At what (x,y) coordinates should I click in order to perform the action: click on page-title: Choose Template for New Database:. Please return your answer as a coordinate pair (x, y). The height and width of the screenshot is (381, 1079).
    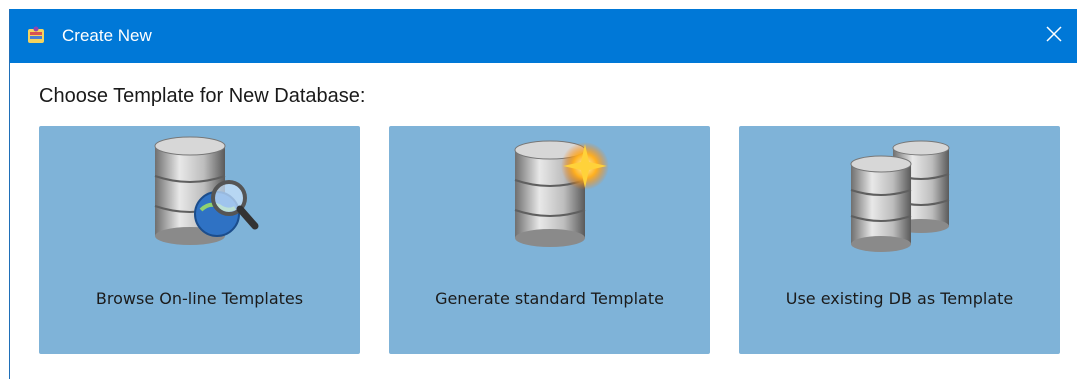
    Looking at the image, I should click on (202, 96).